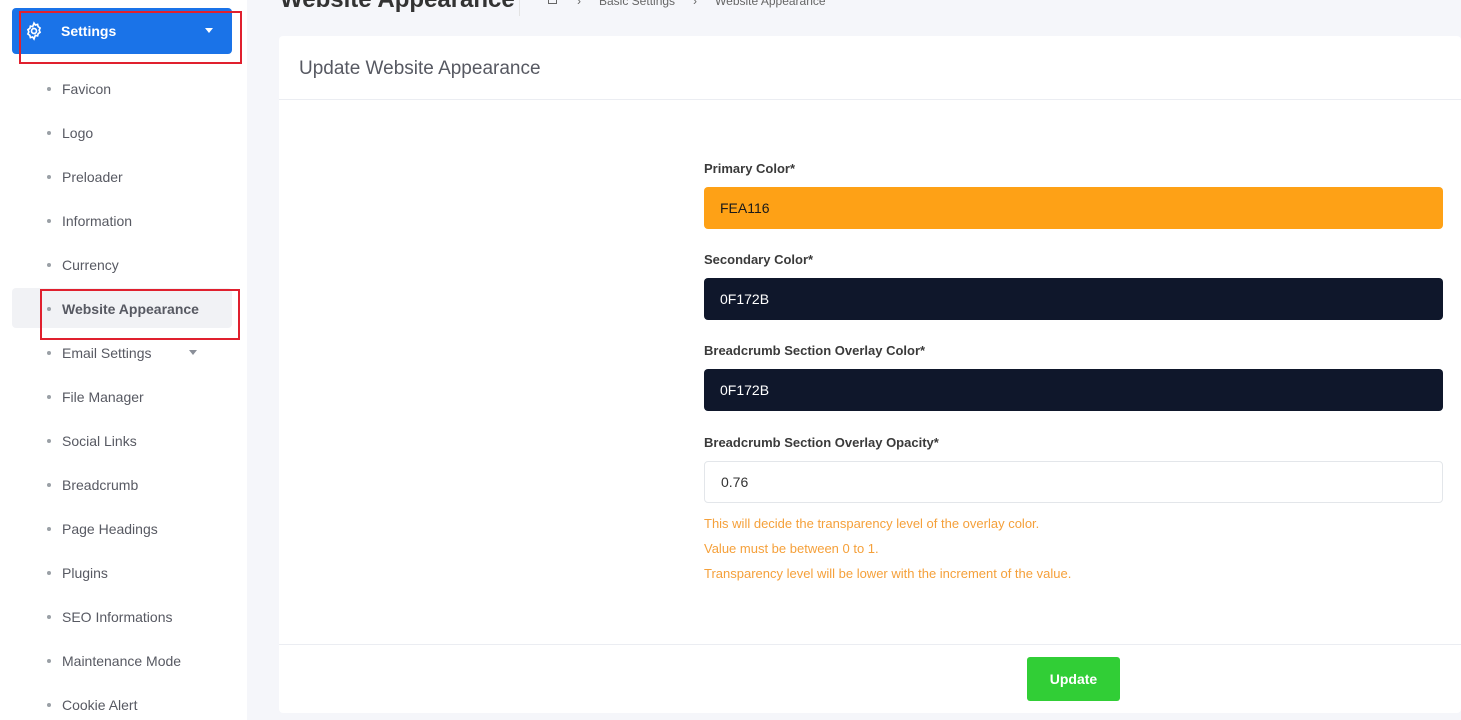  I want to click on primary-color-group: Primary Color* FEA116, so click(1073, 195).